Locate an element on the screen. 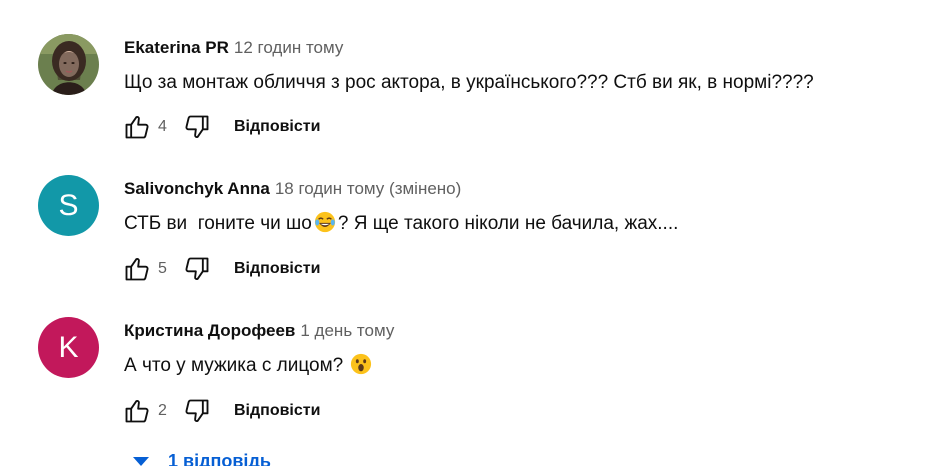 This screenshot has height=466, width=945. avatar: K is located at coordinates (68, 347).